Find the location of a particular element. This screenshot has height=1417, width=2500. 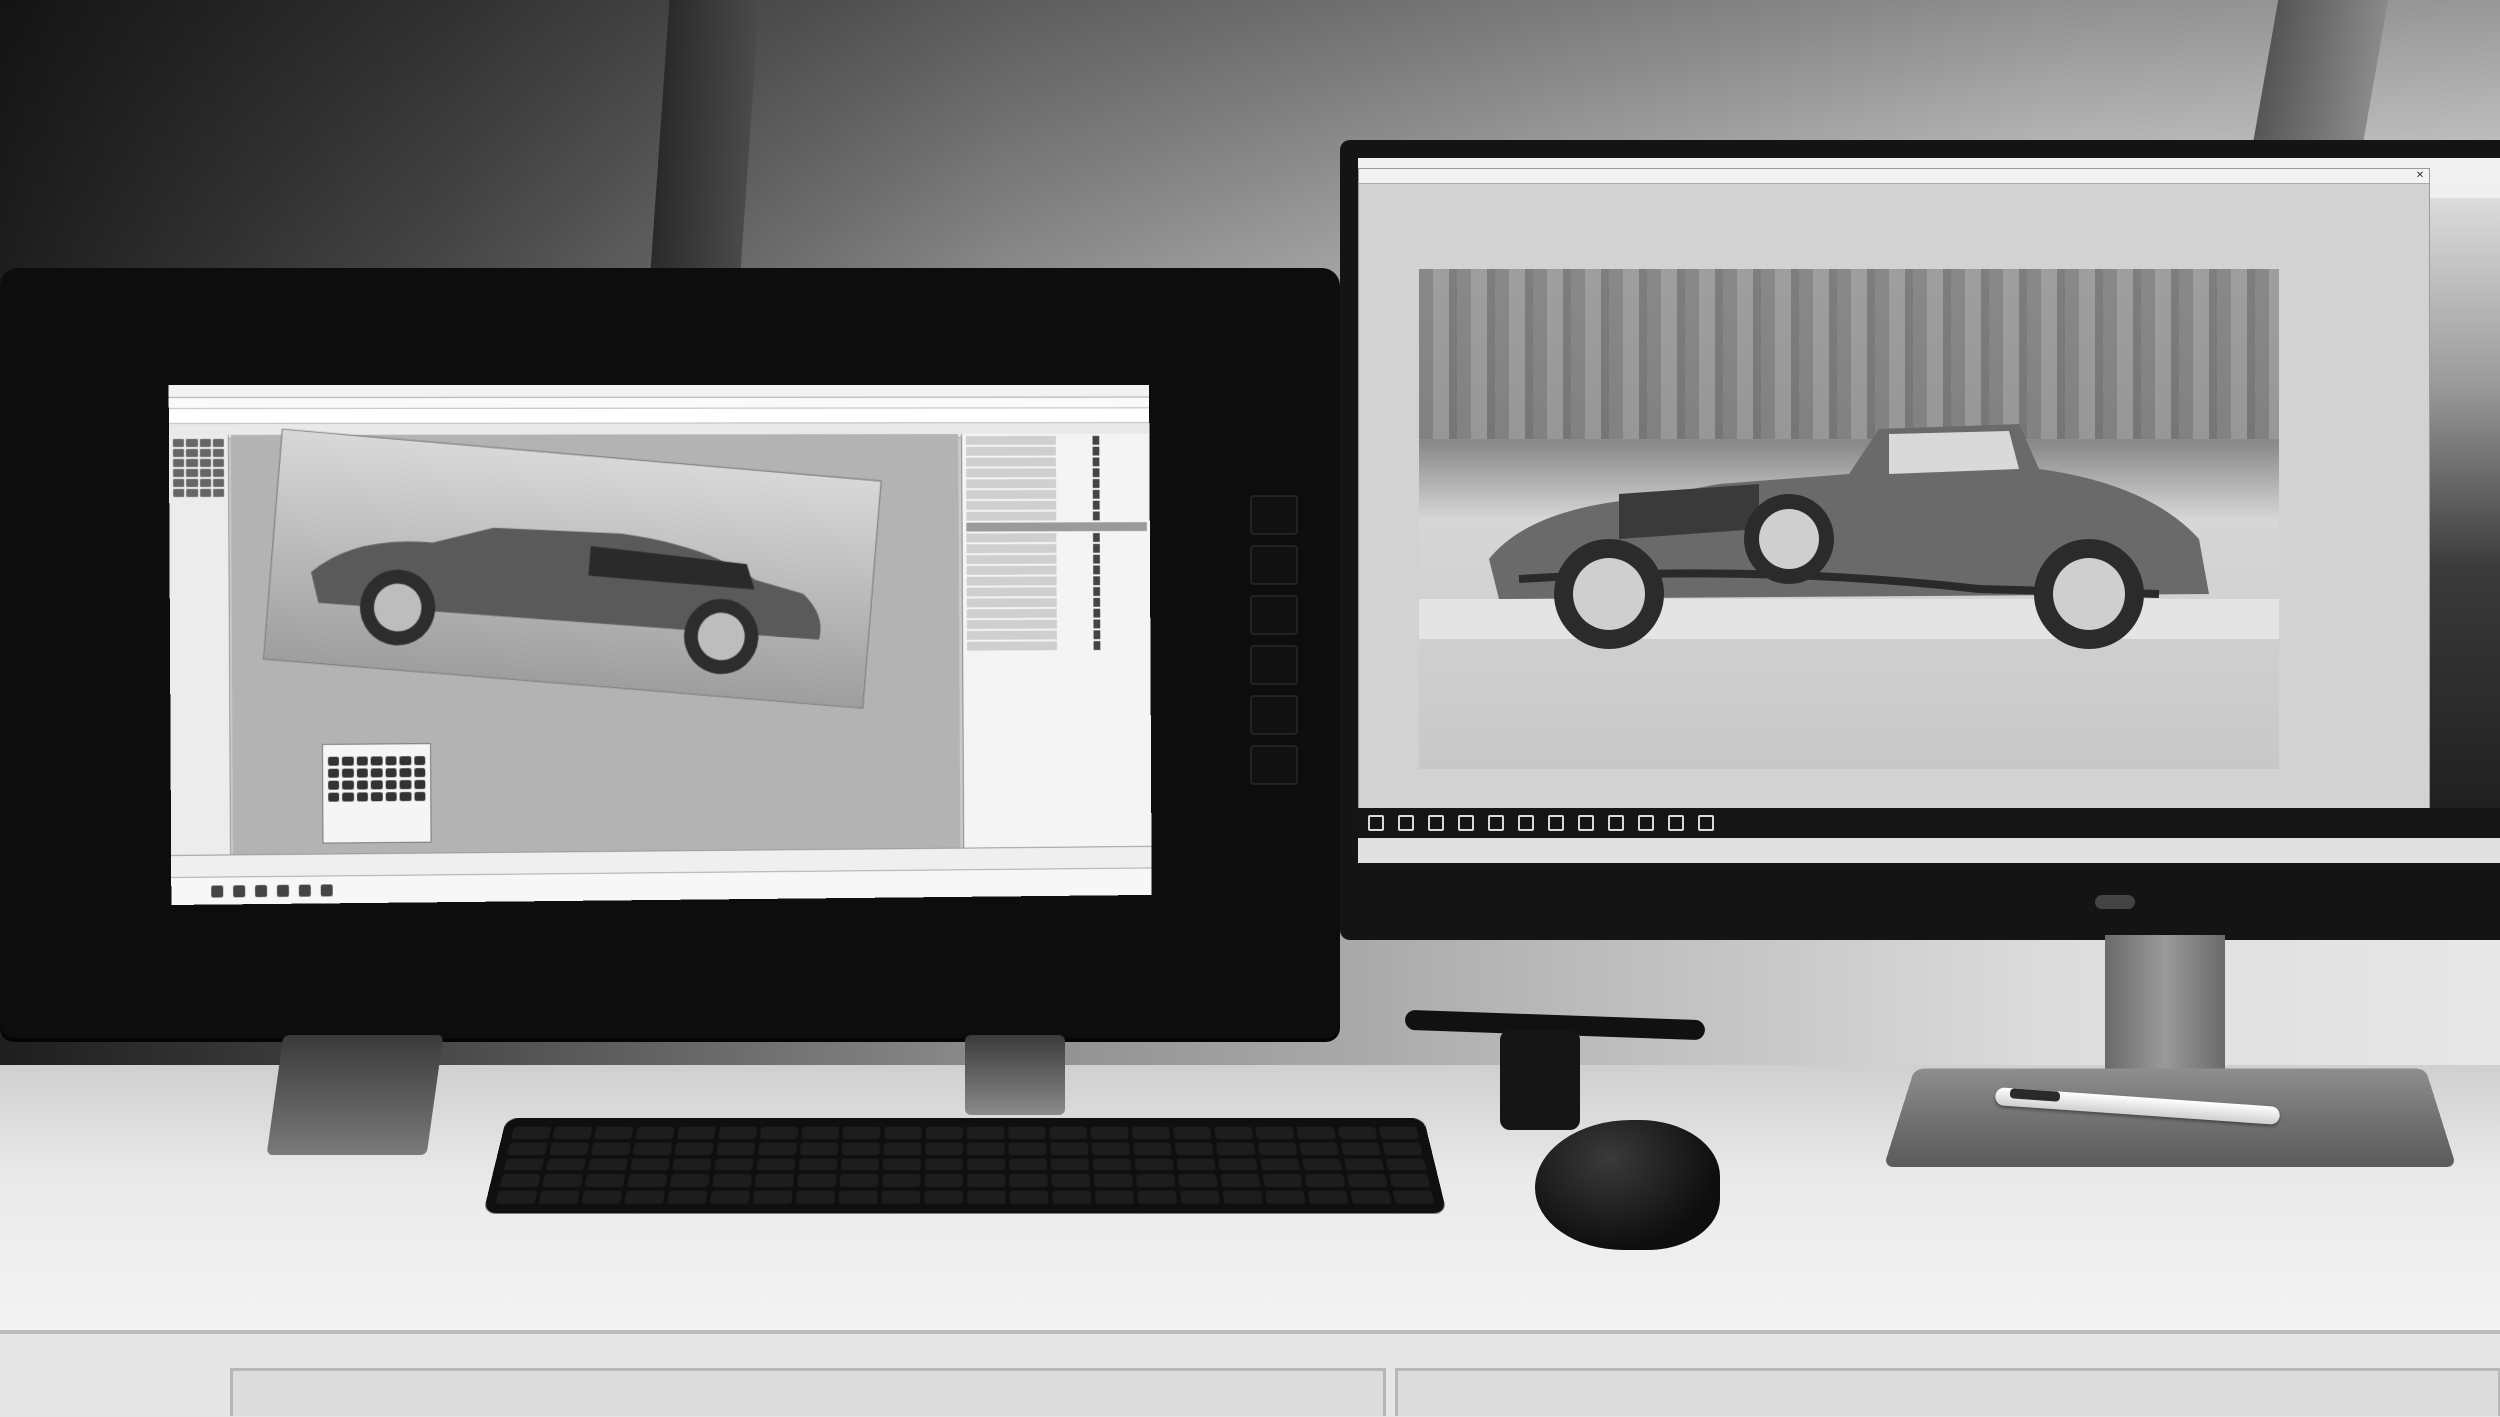

search-icon is located at coordinates (1406, 823).